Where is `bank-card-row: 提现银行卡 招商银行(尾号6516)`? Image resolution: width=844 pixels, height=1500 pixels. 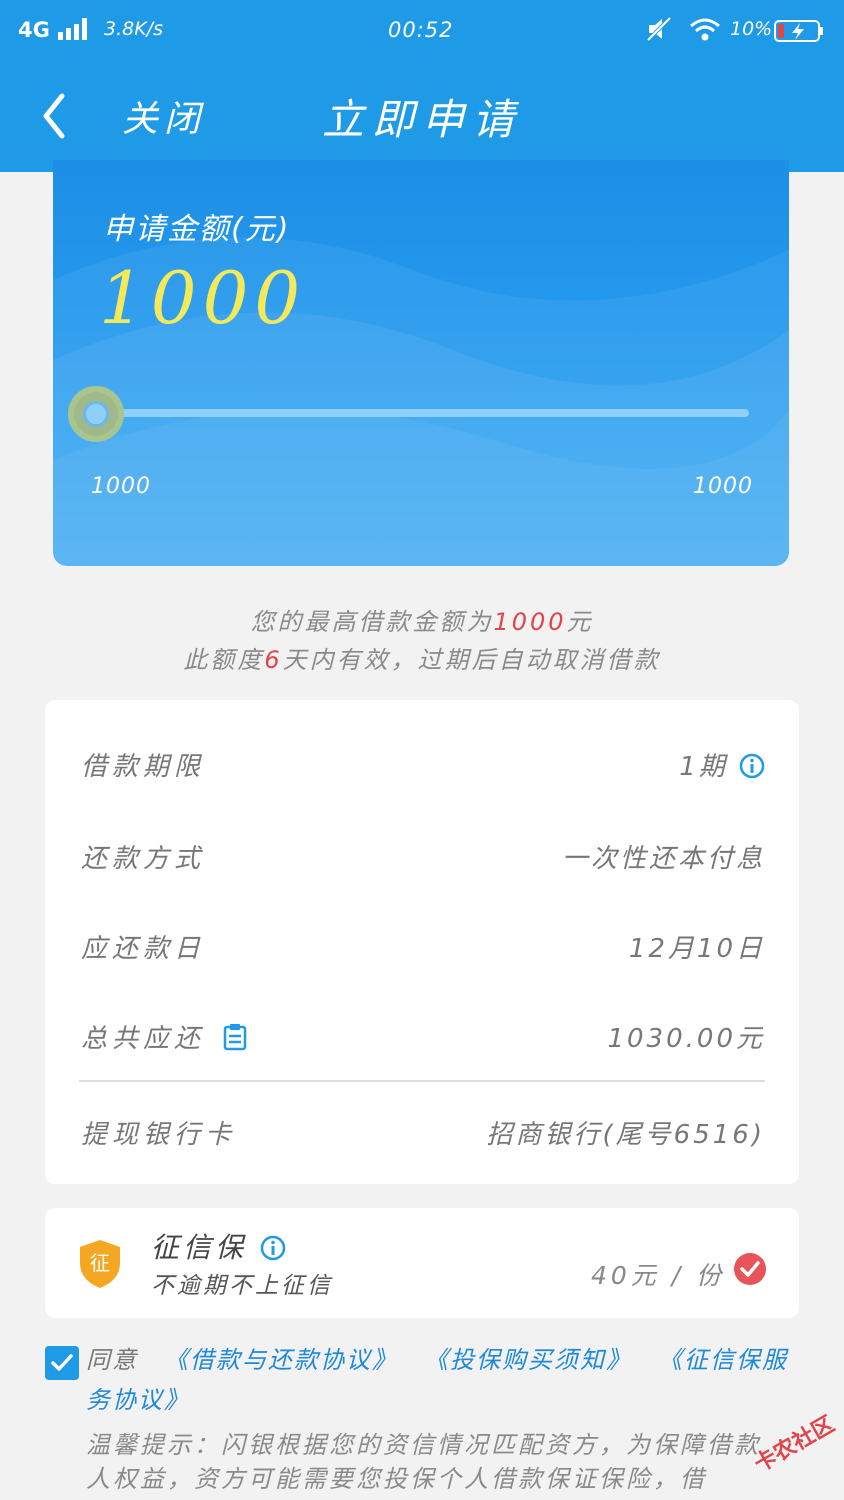
bank-card-row: 提现银行卡 招商银行(尾号6516) is located at coordinates (423, 1134).